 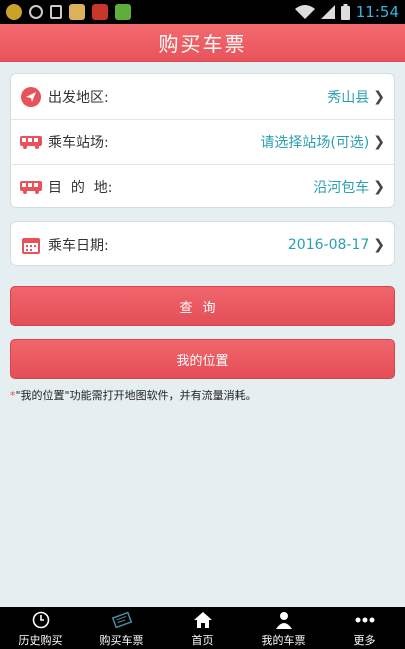 What do you see at coordinates (40, 640) in the screenshot?
I see `nav-history-label: 历史购买` at bounding box center [40, 640].